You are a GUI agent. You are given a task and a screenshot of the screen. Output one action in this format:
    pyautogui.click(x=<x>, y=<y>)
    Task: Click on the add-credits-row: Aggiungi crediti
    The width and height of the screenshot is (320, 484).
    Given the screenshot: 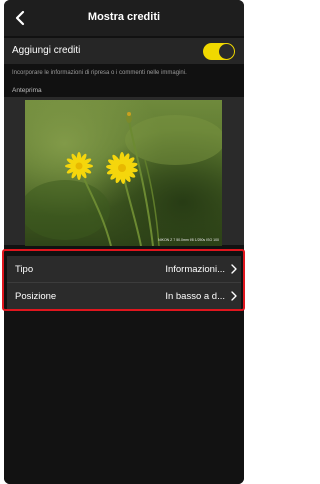 What is the action you would take?
    pyautogui.click(x=124, y=51)
    